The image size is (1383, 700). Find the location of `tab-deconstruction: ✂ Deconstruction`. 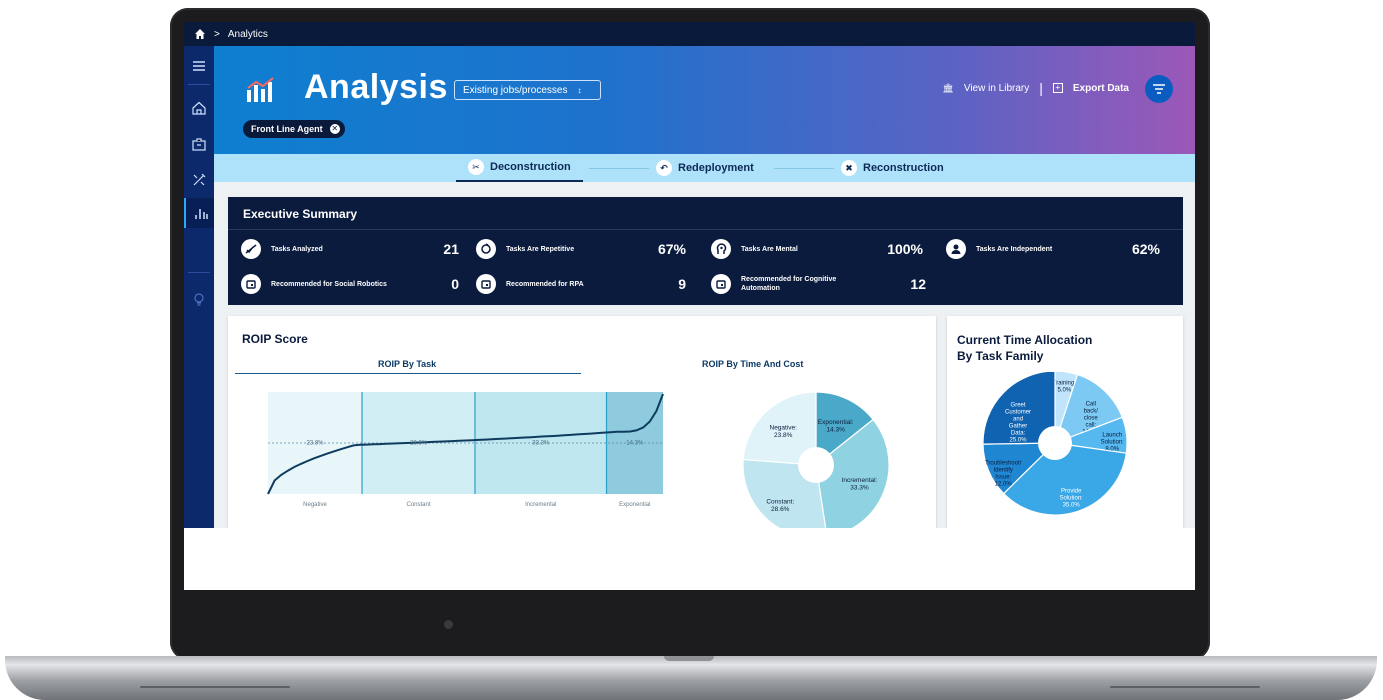

tab-deconstruction: ✂ Deconstruction is located at coordinates (519, 168).